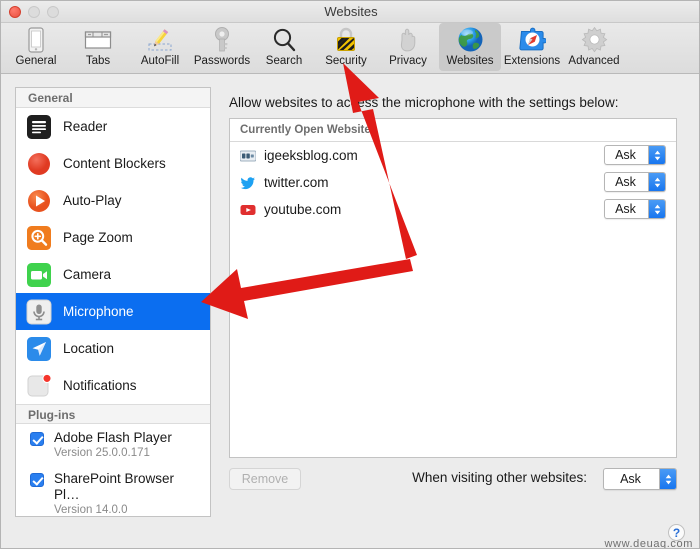  I want to click on toolbar-tab-autofill-label: AutoFill, so click(160, 61).